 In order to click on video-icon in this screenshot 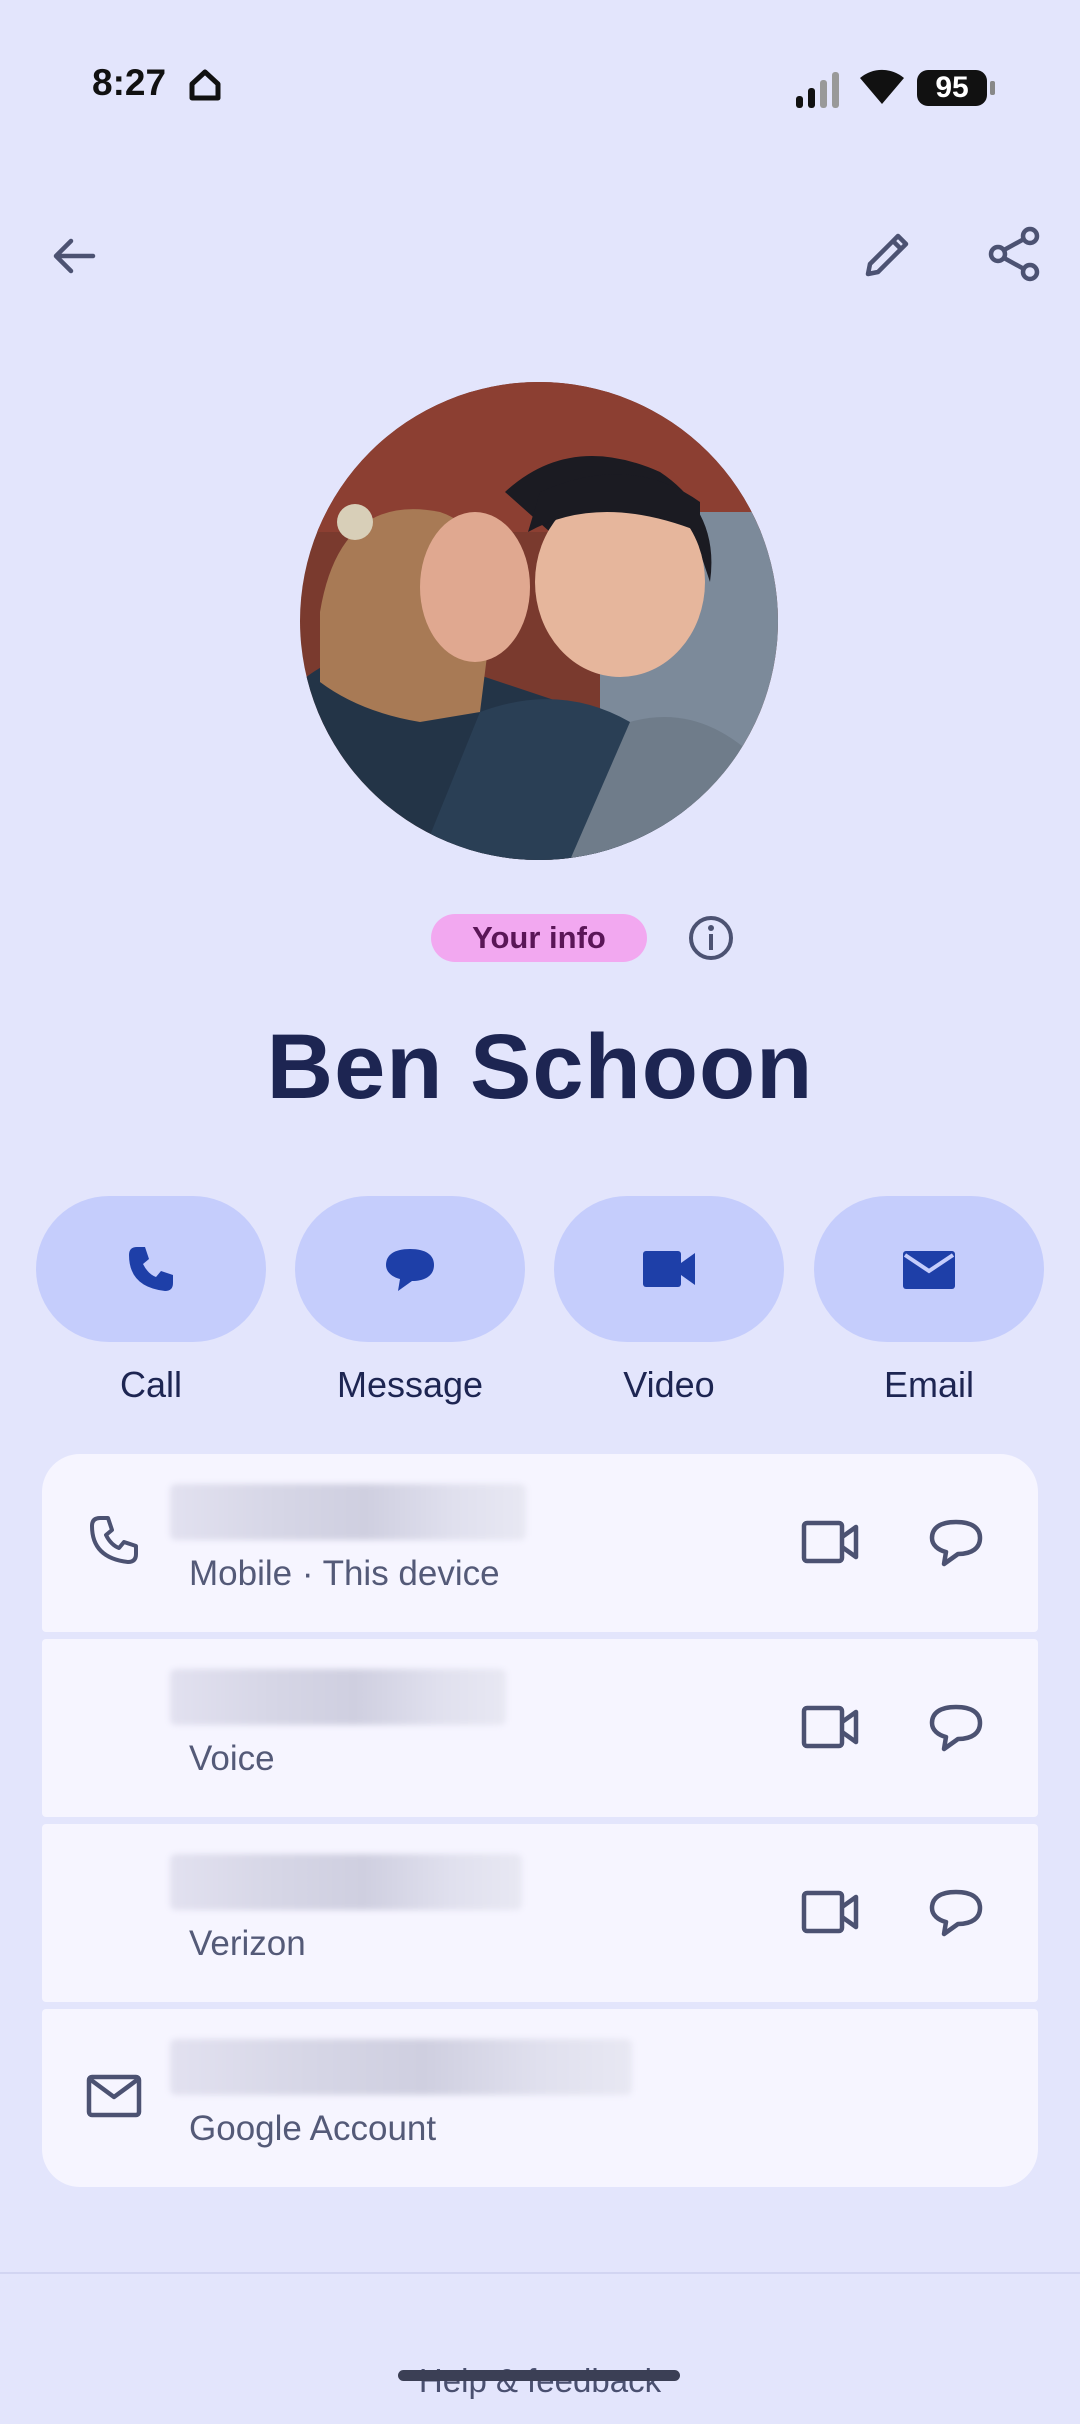, I will do `click(669, 1269)`.